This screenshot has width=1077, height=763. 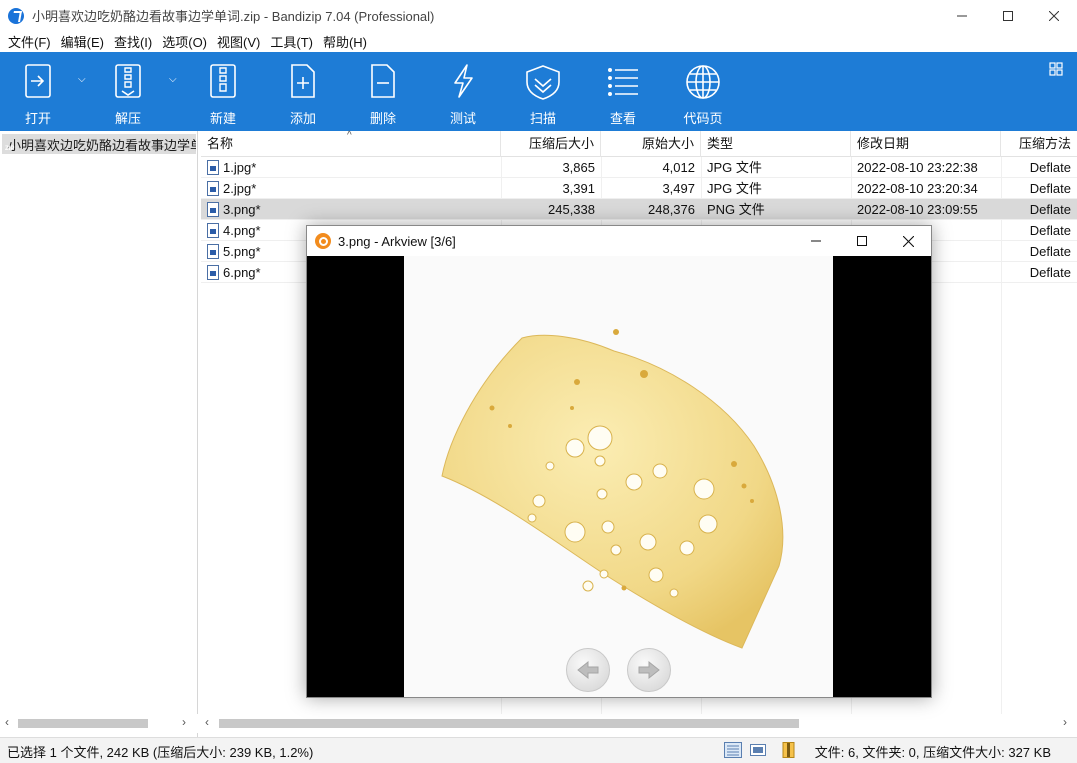 I want to click on cell-modified-date: 2022-08-10 23:09:55, so click(x=917, y=209).